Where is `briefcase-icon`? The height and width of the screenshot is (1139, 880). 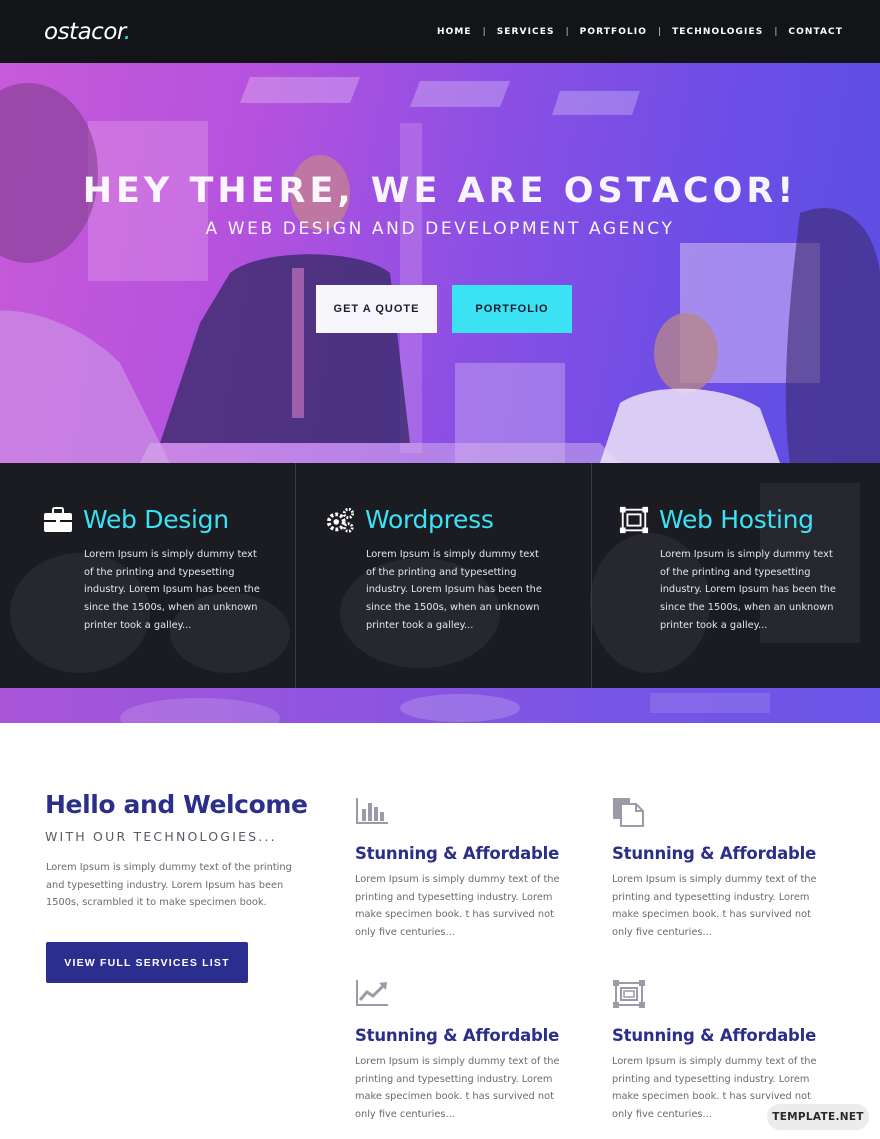
briefcase-icon is located at coordinates (58, 520).